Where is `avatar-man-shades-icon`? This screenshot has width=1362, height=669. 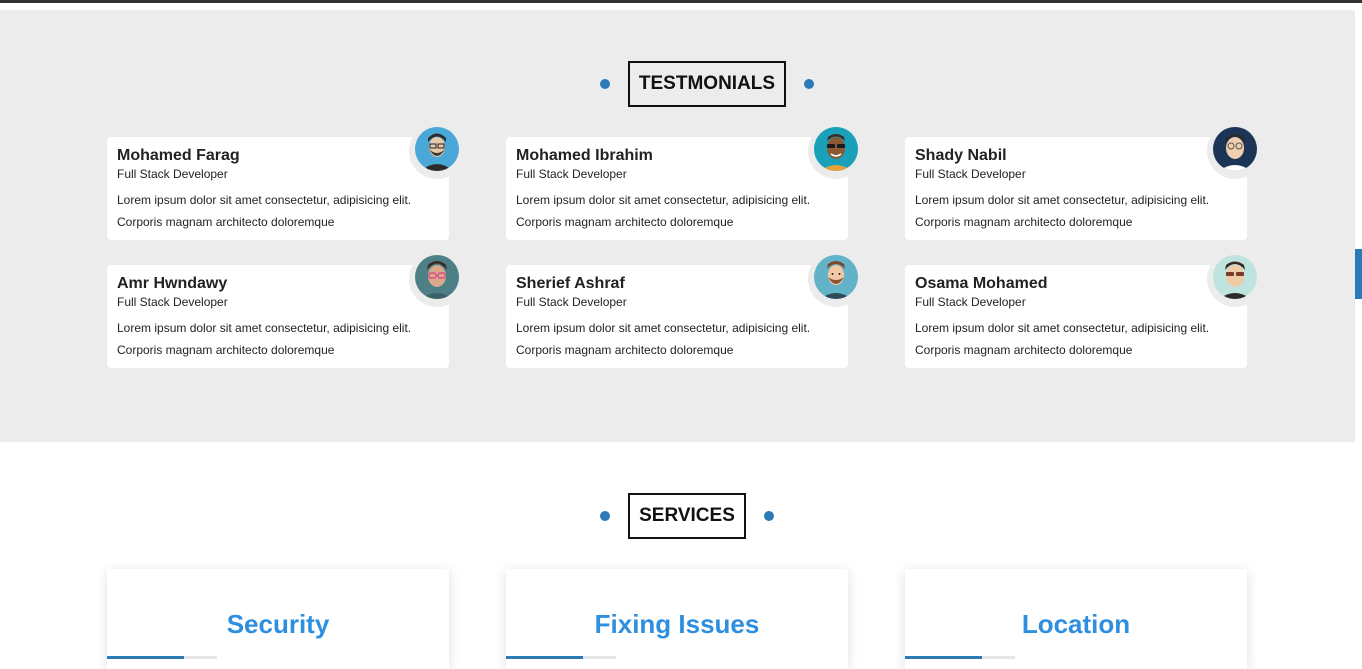
avatar-man-shades-icon is located at coordinates (1235, 277).